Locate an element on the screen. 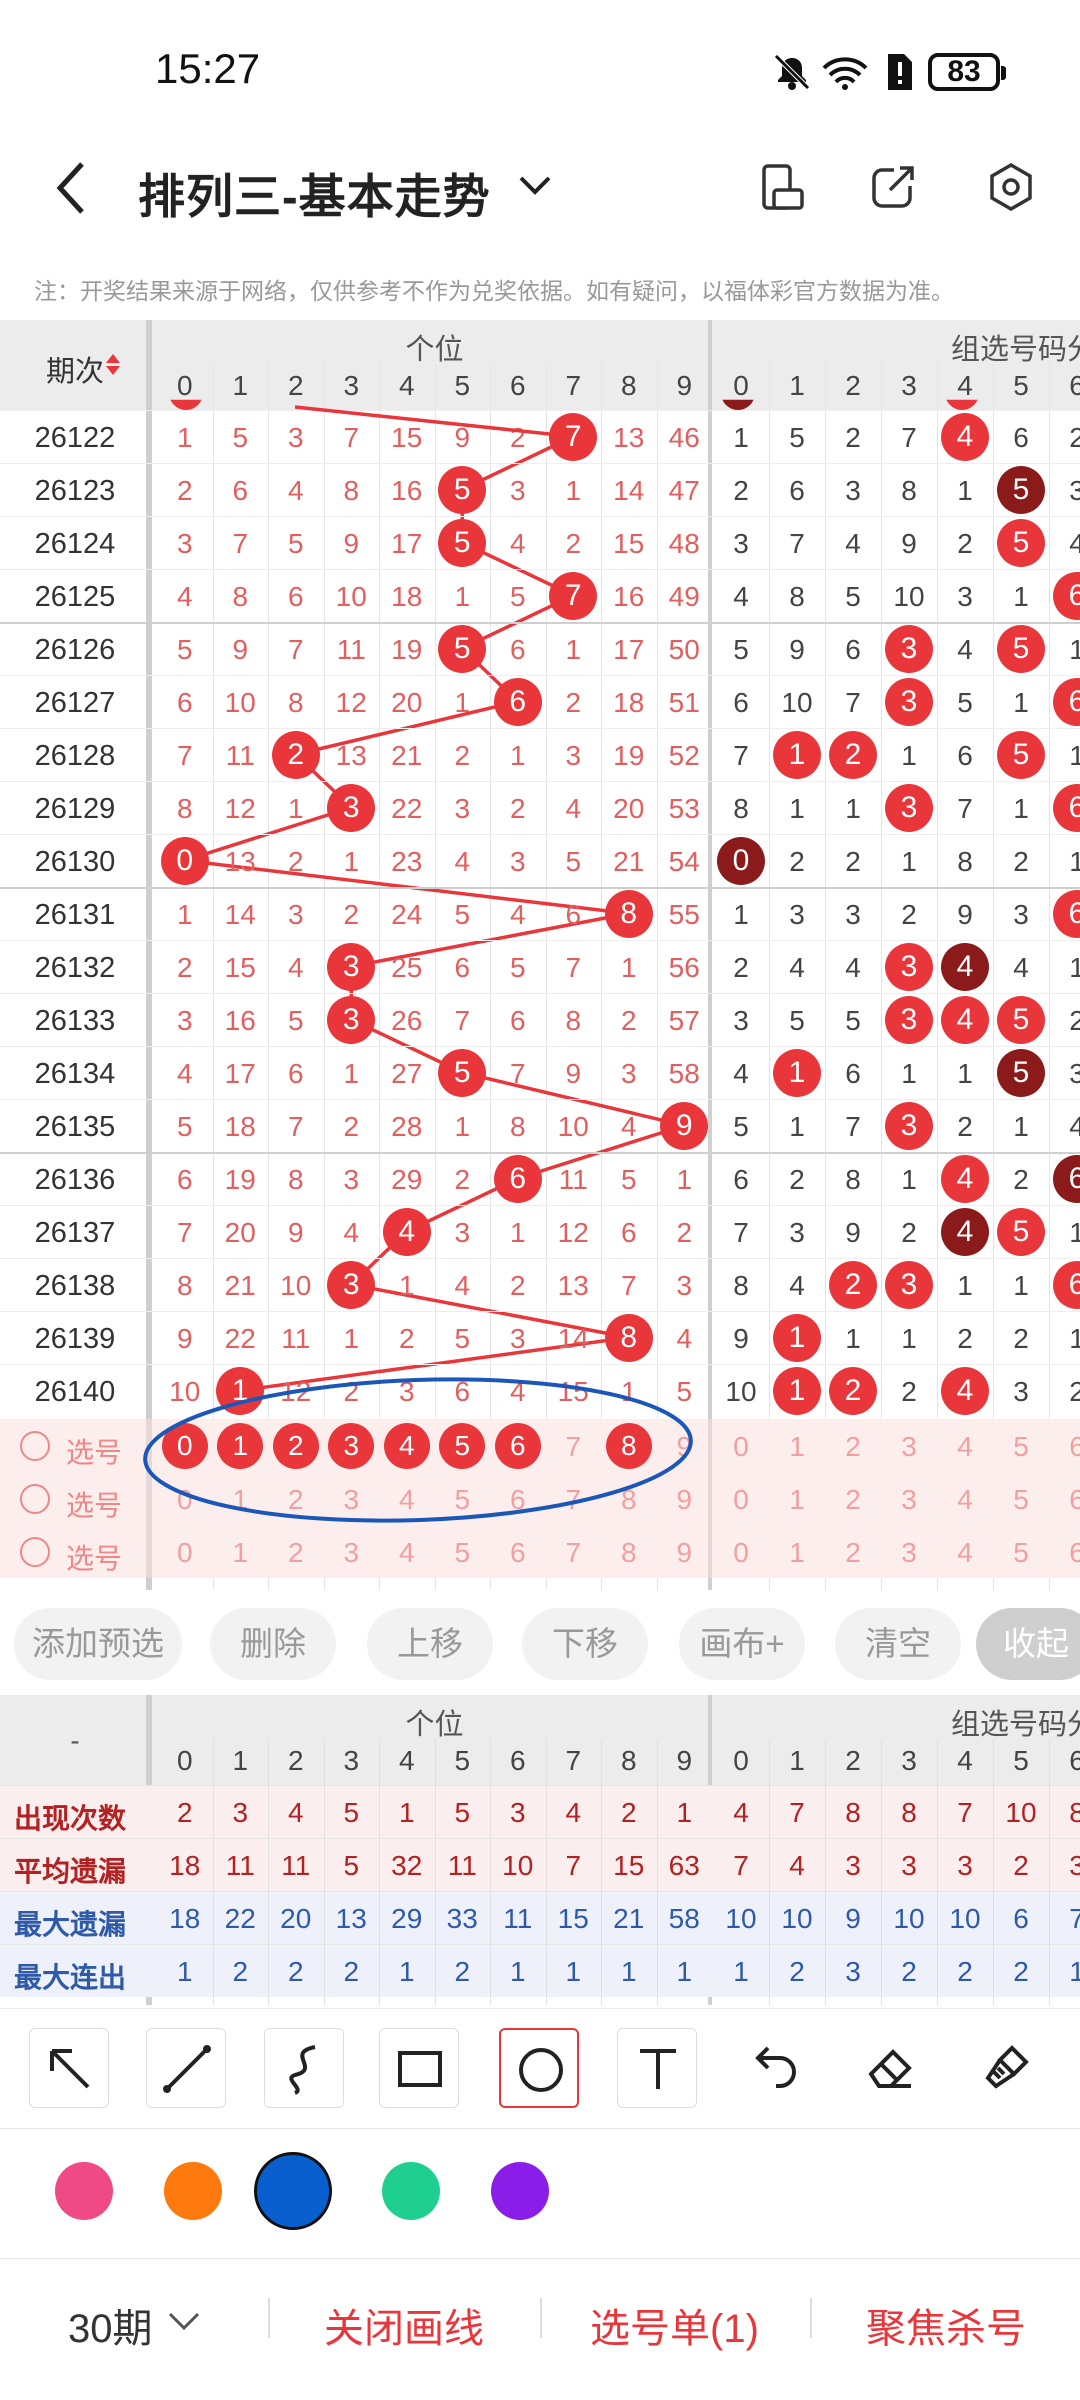 This screenshot has height=2400, width=1080. digit-header: 6 is located at coordinates (517, 385).